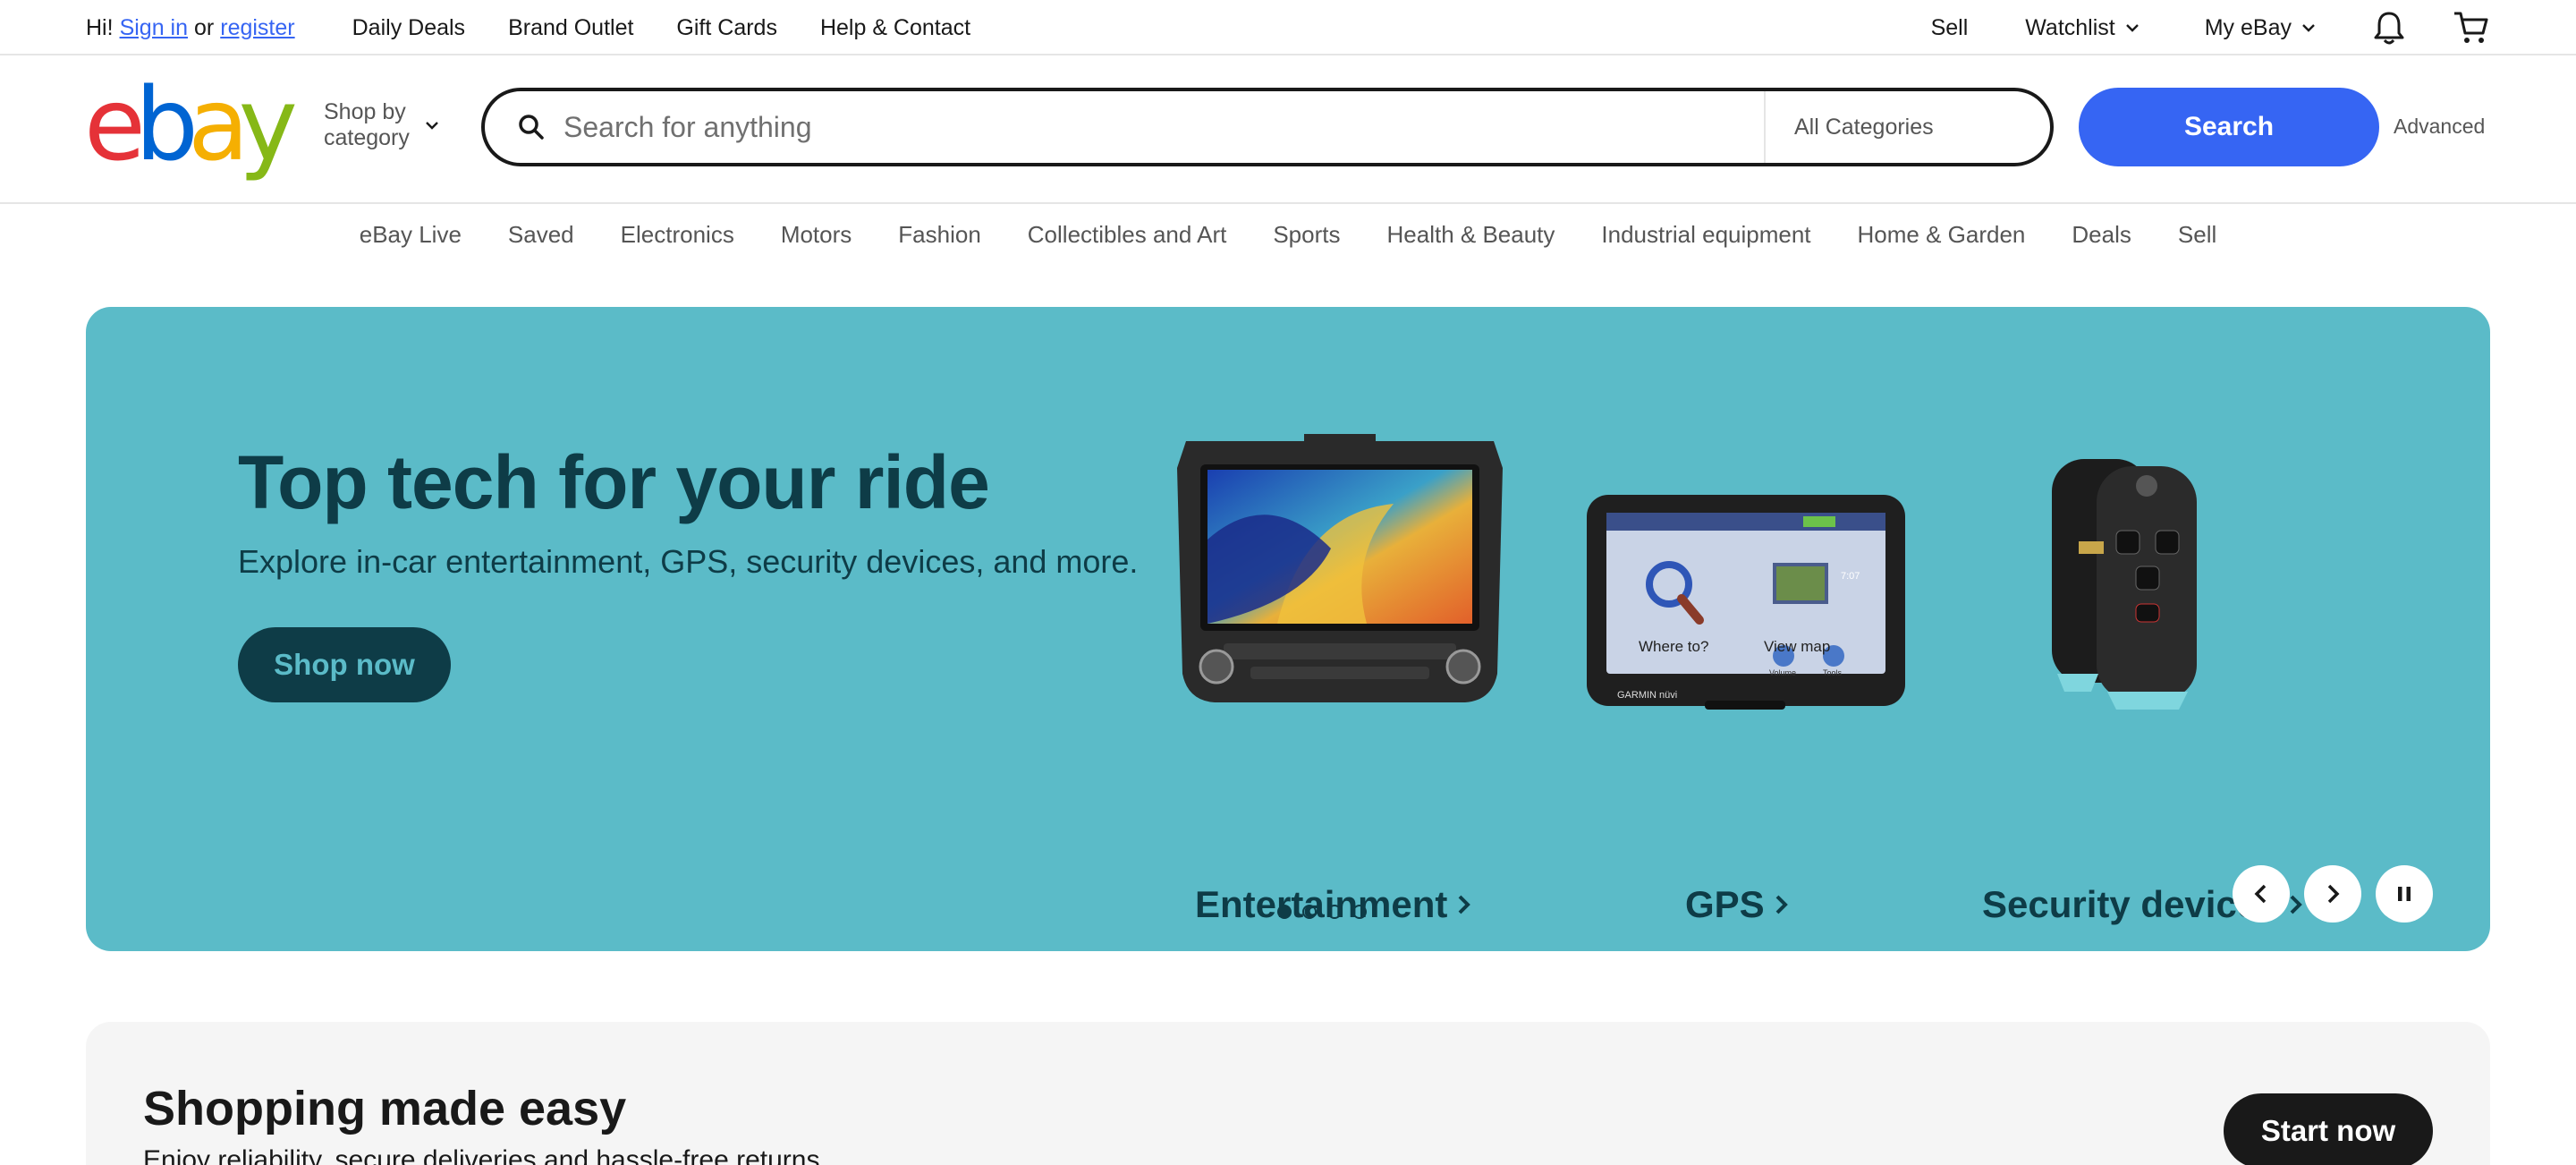  What do you see at coordinates (344, 664) in the screenshot?
I see `shop-now-button: Shop now` at bounding box center [344, 664].